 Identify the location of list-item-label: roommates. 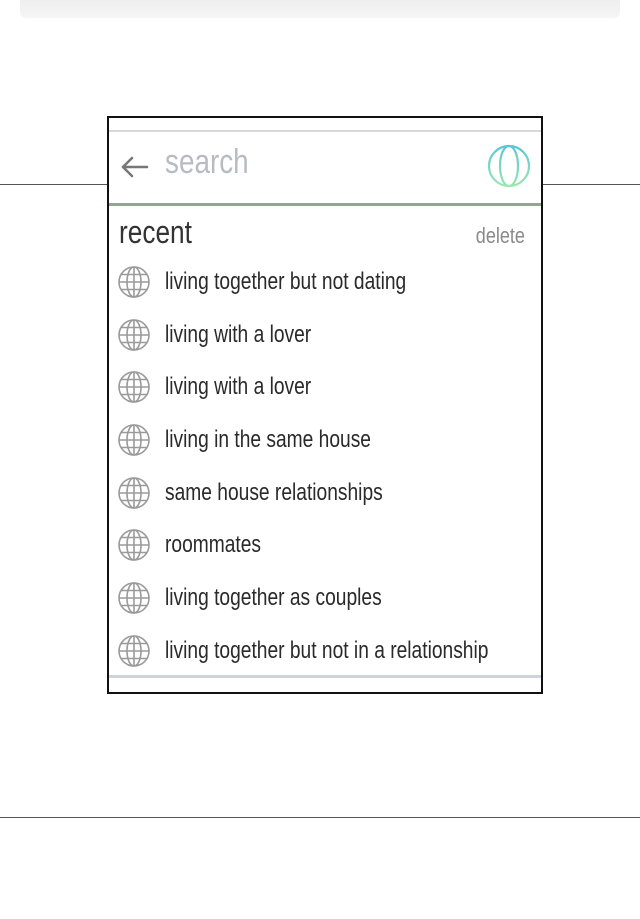
(213, 545).